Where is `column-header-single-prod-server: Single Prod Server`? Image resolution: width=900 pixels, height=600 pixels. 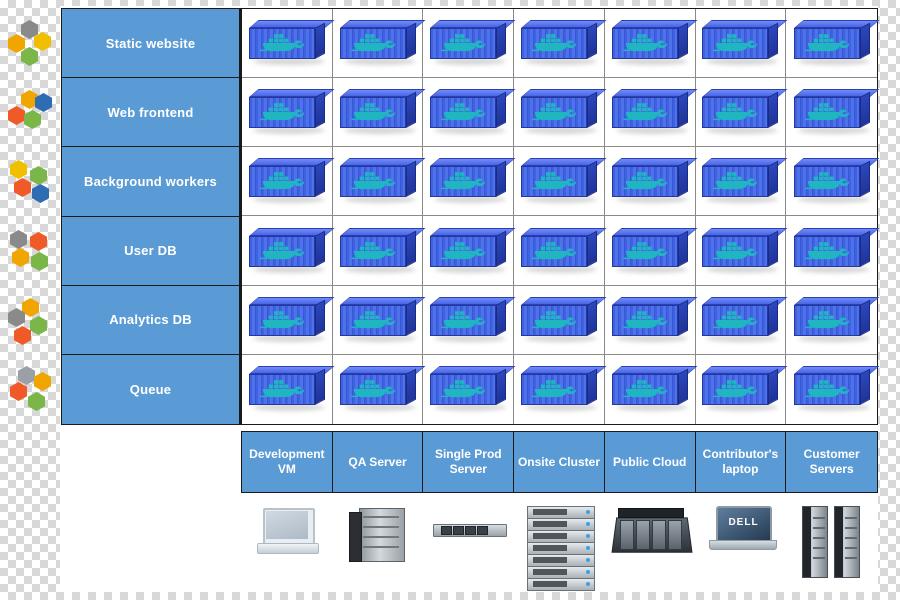 column-header-single-prod-server: Single Prod Server is located at coordinates (469, 462).